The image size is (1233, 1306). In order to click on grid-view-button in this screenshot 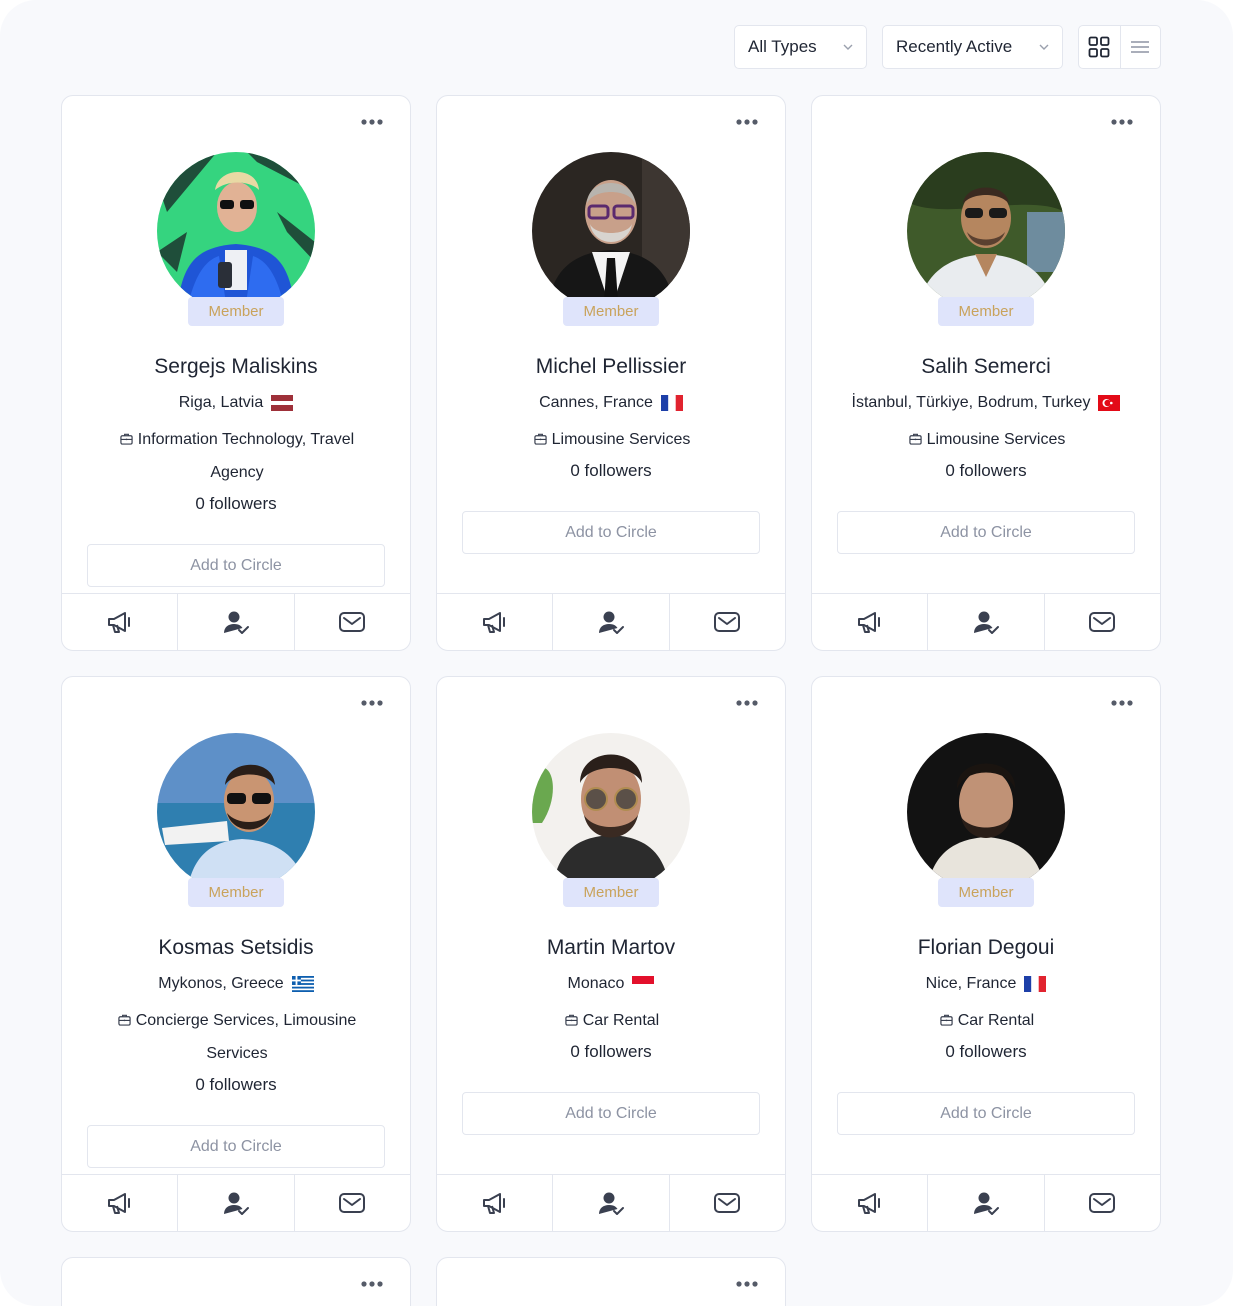, I will do `click(1099, 47)`.